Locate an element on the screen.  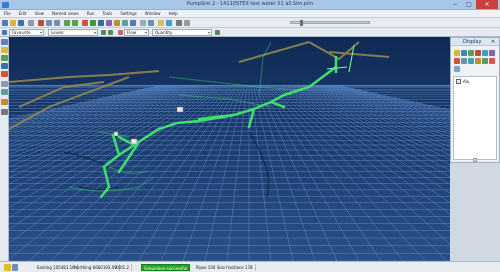
grid-icon is located at coordinates (179, 23).